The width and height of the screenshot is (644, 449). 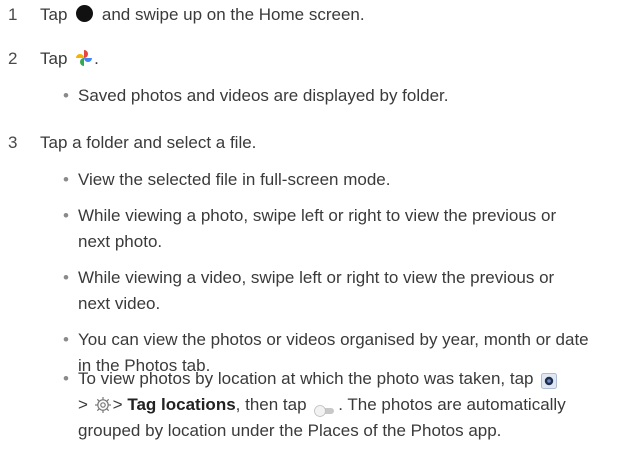 I want to click on step-text: Tap a folder and select a file., so click(x=148, y=142).